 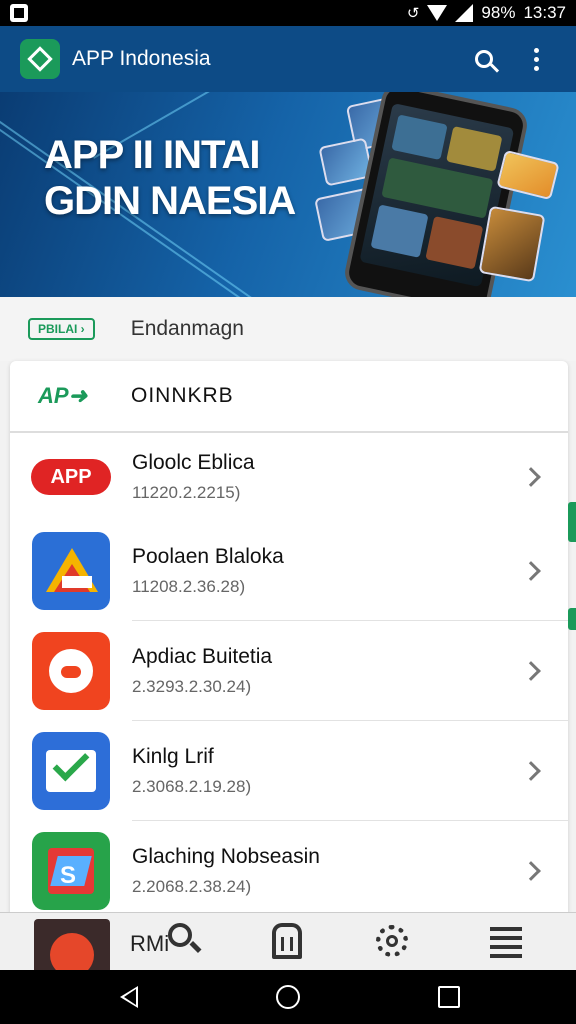 What do you see at coordinates (192, 886) in the screenshot?
I see `item-meta: 2.2068.2.38.24)` at bounding box center [192, 886].